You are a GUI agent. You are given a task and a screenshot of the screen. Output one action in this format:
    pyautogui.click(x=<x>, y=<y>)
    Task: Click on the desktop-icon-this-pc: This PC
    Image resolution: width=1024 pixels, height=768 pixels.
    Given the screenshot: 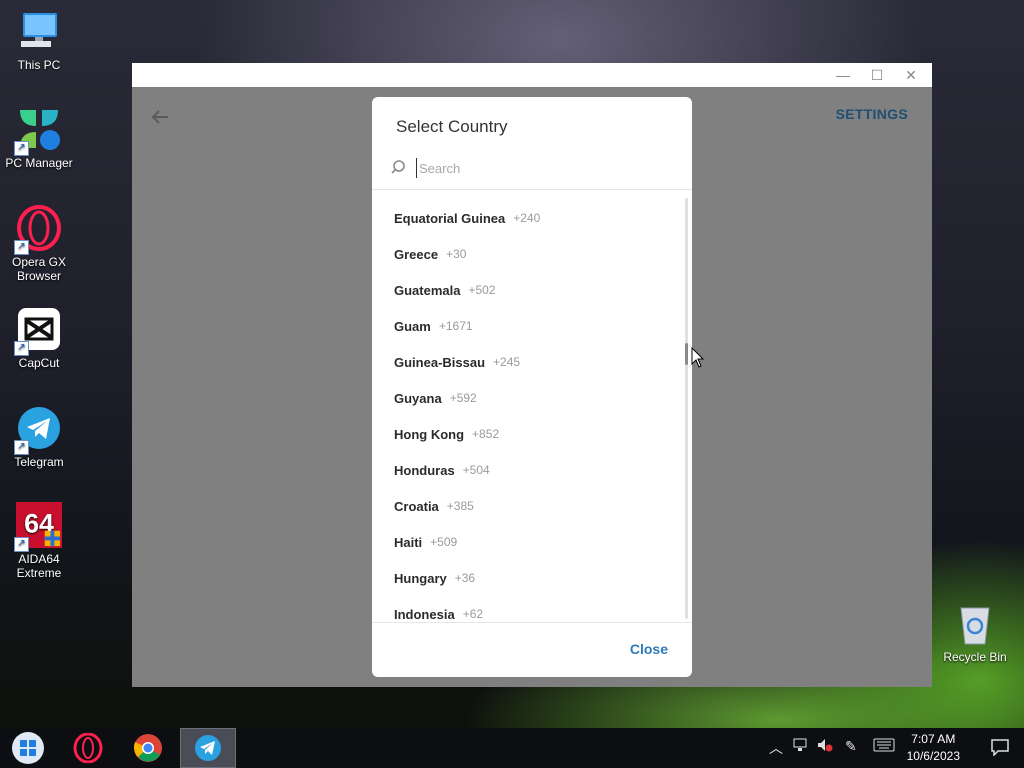 What is the action you would take?
    pyautogui.click(x=39, y=40)
    